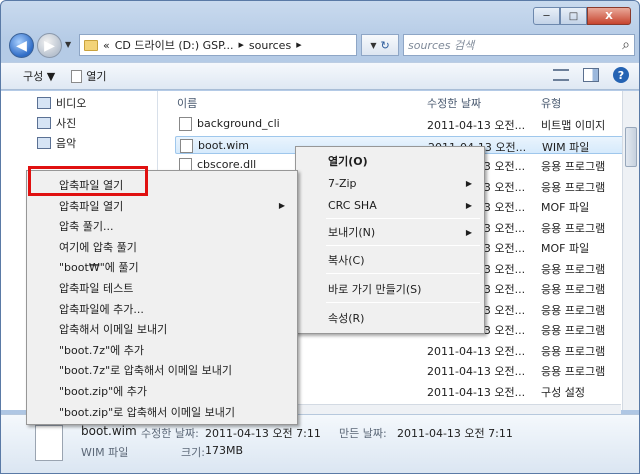  I want to click on detail-created: 2011-04-13 오전 7:11, so click(455, 433).